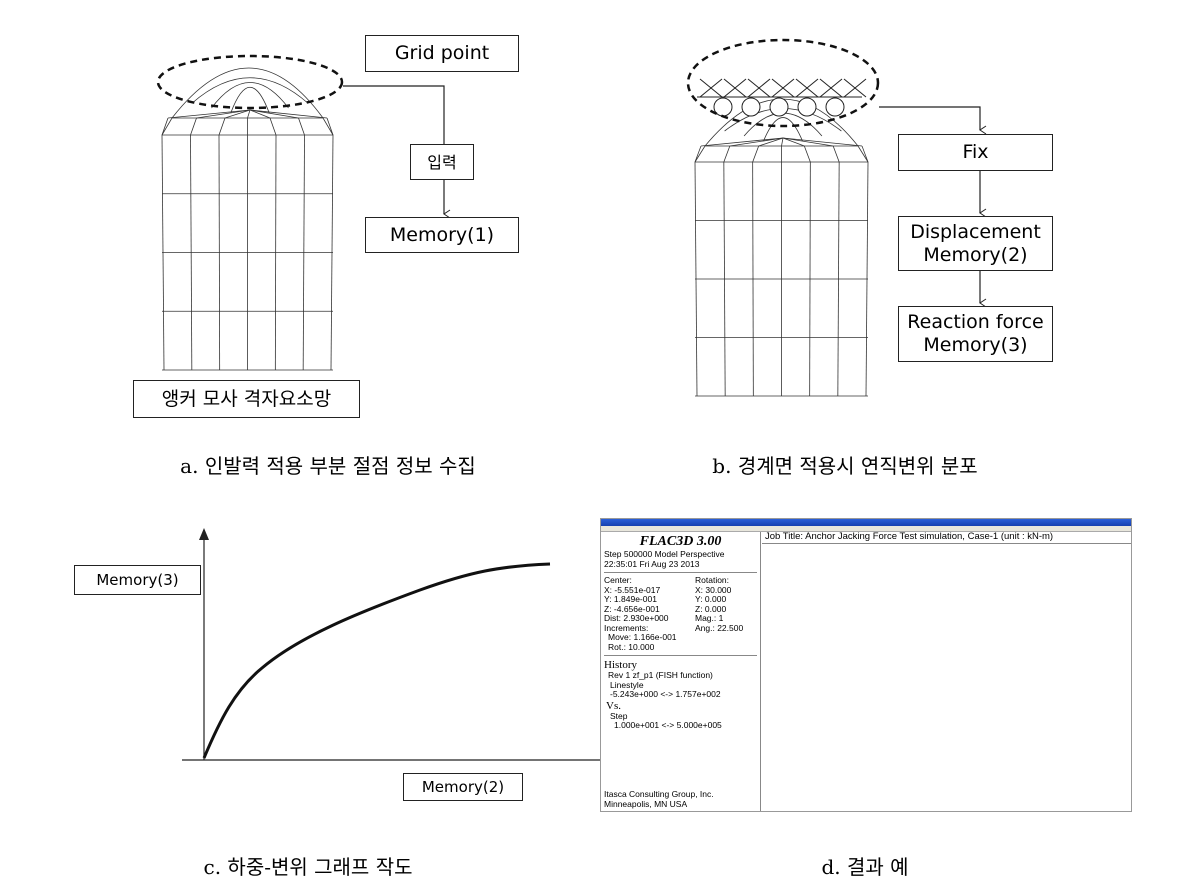  What do you see at coordinates (975, 254) in the screenshot?
I see `memory2-label: Memory(2)` at bounding box center [975, 254].